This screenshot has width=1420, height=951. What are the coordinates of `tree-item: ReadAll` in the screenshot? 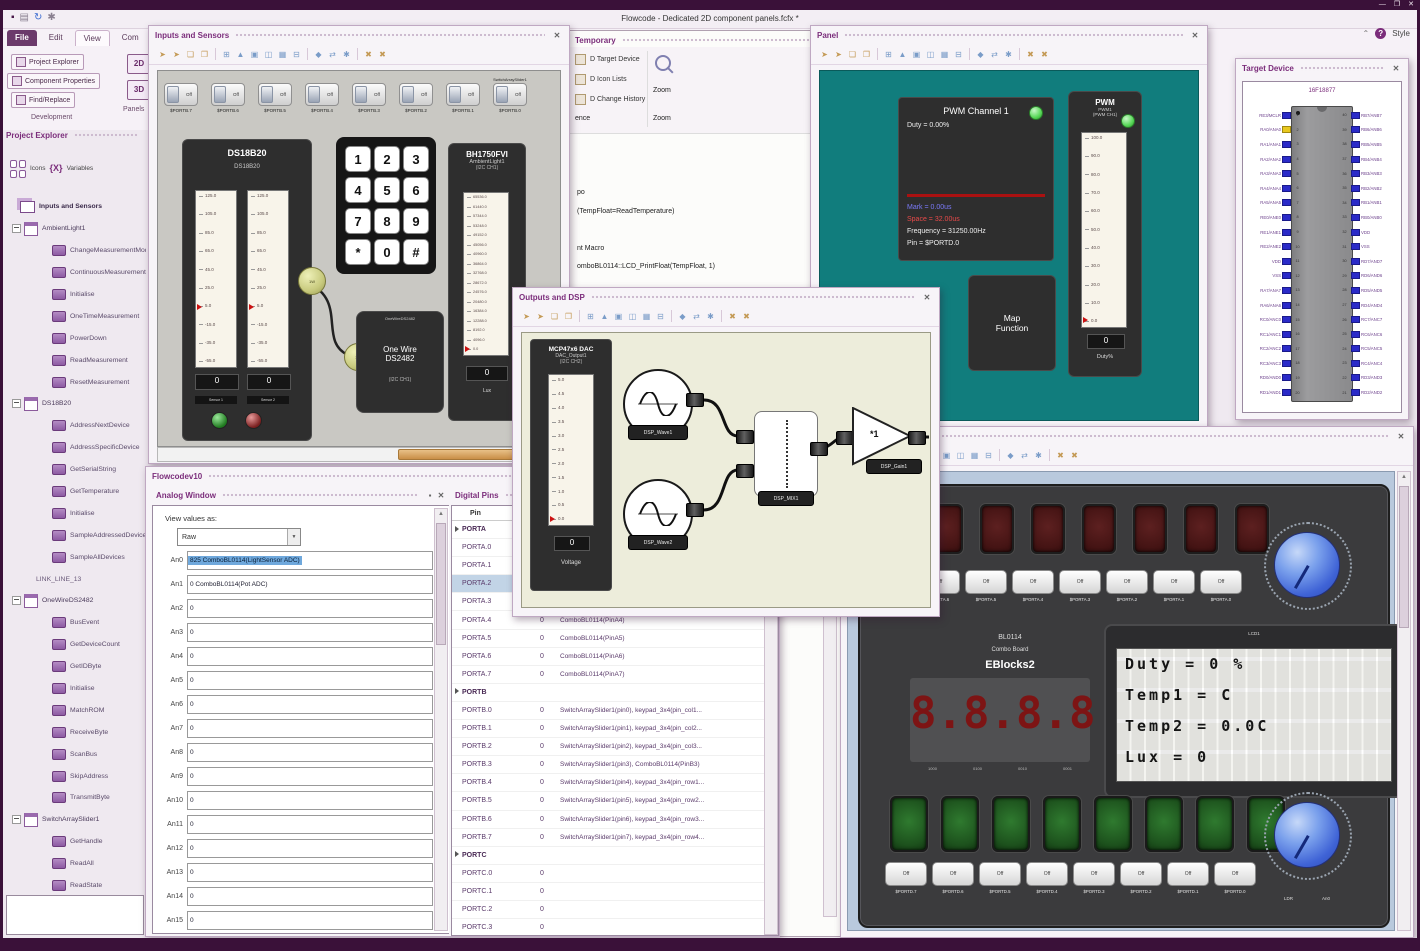 It's located at (76, 864).